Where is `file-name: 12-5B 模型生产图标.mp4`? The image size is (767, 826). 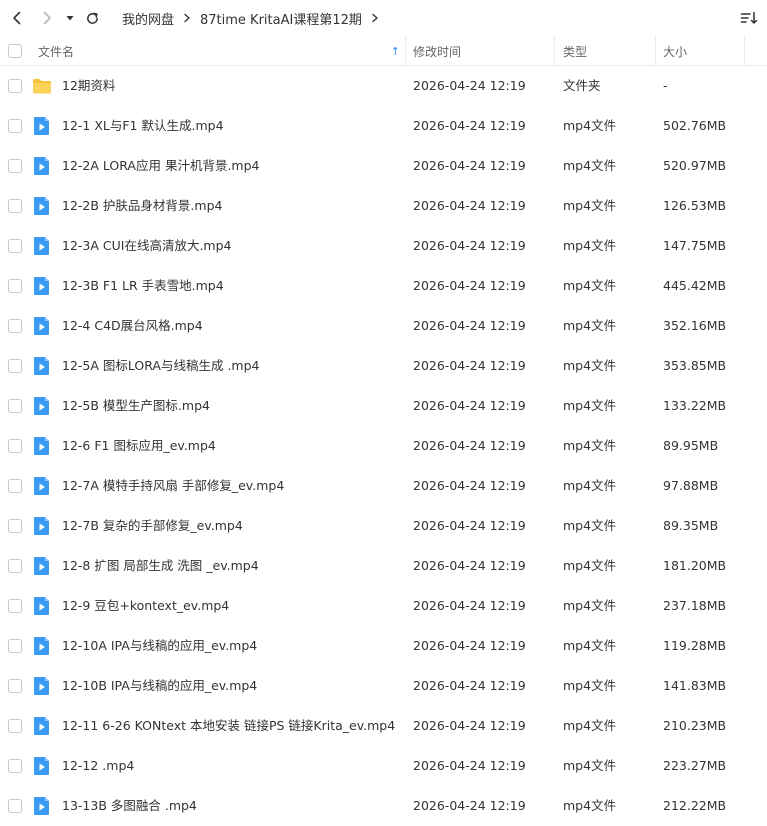 file-name: 12-5B 模型生产图标.mp4 is located at coordinates (136, 406).